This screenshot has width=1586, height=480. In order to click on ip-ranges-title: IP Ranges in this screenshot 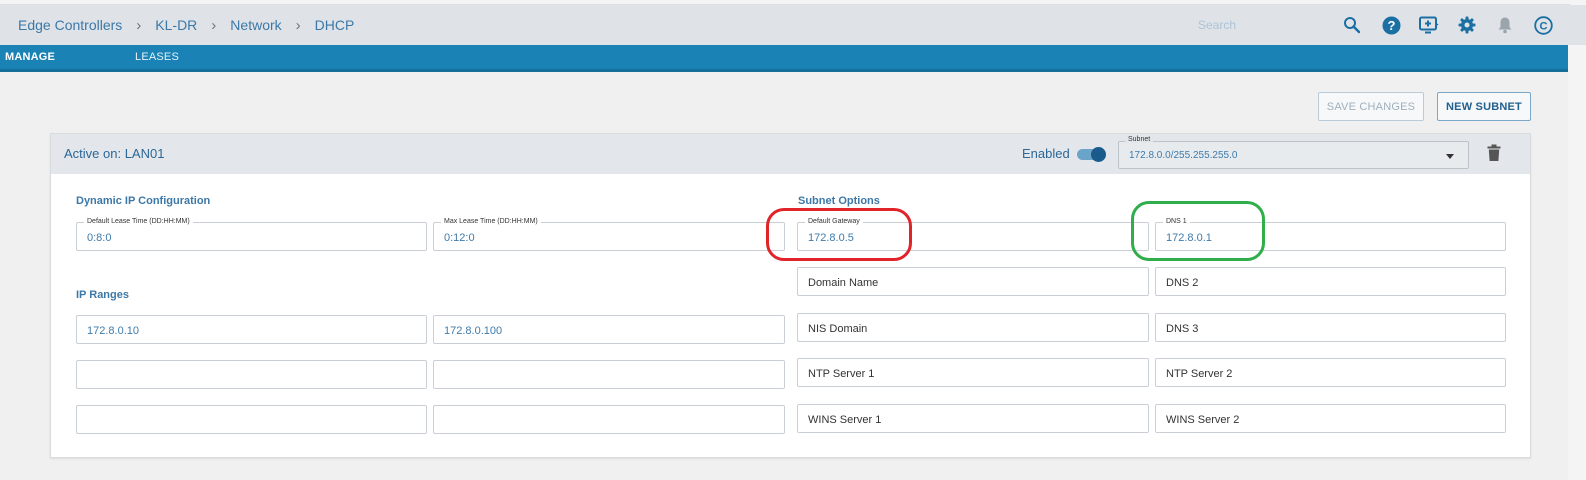, I will do `click(102, 295)`.